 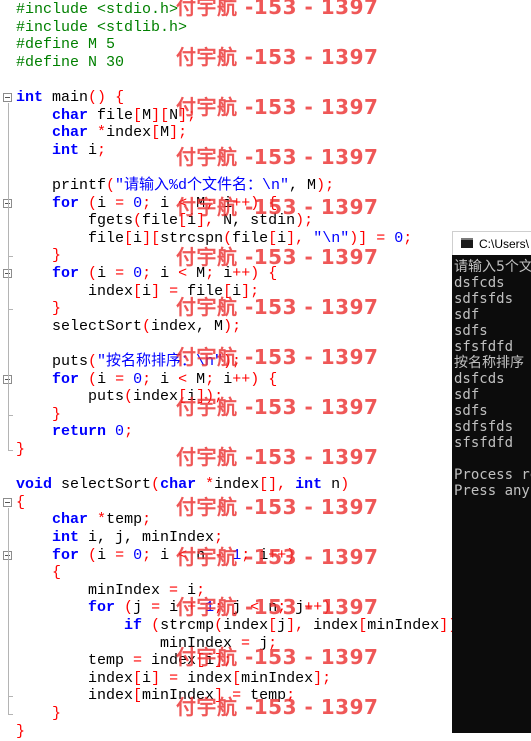 I want to click on code-token: ], so click(x=156, y=678).